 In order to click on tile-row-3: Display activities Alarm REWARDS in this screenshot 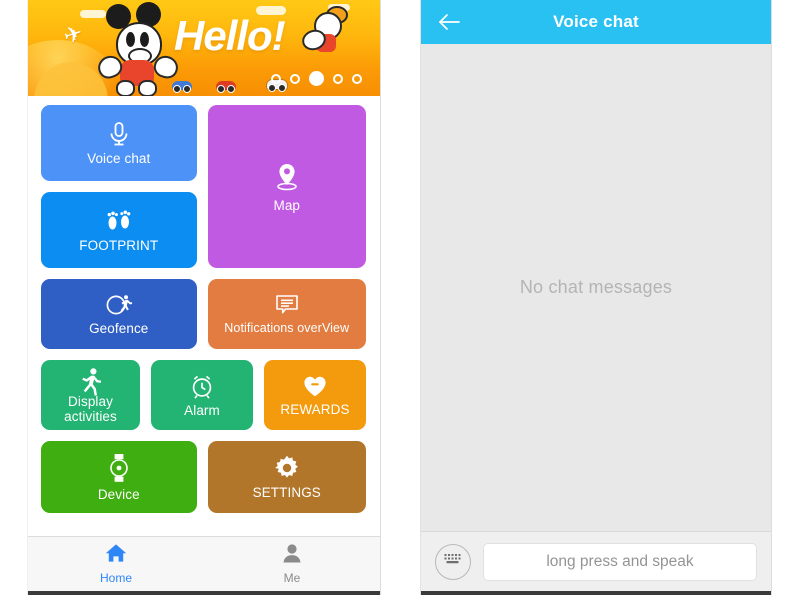, I will do `click(203, 395)`.